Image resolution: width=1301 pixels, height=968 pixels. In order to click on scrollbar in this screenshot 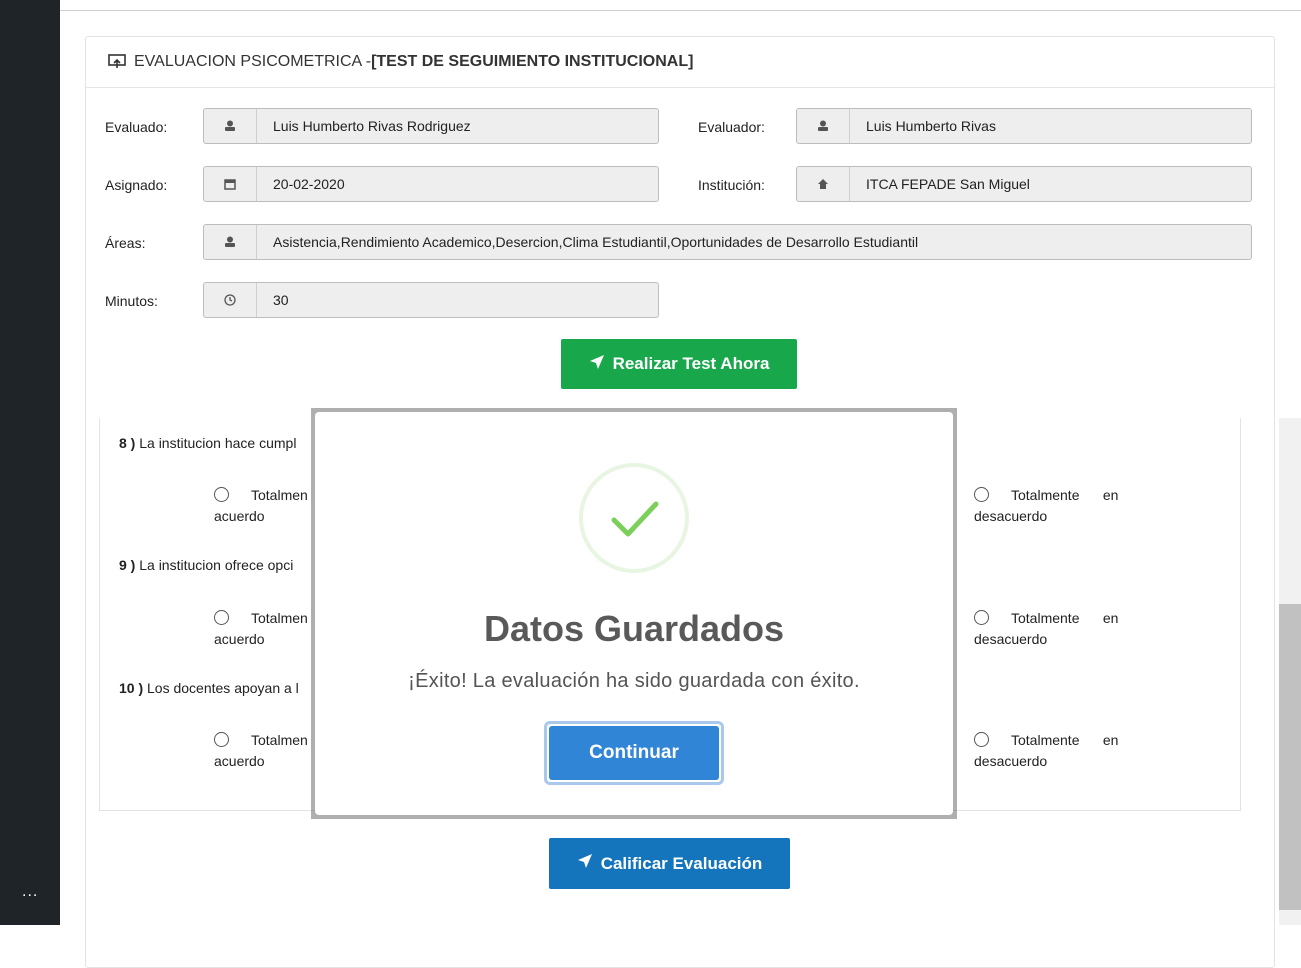, I will do `click(1290, 671)`.